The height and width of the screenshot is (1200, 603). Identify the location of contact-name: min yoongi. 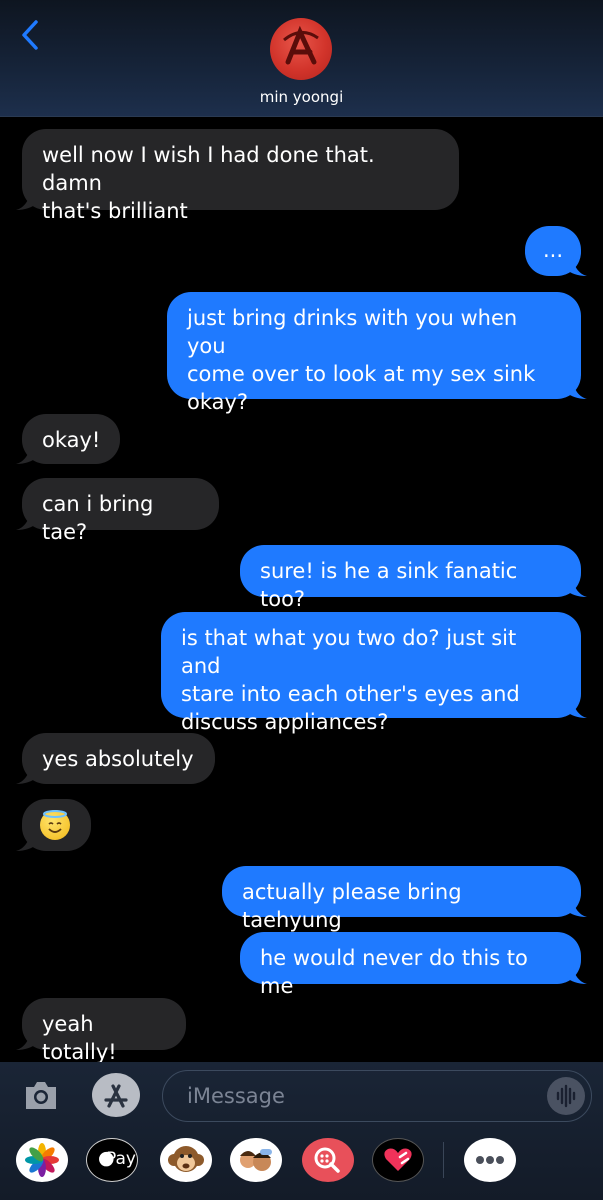
(301, 97).